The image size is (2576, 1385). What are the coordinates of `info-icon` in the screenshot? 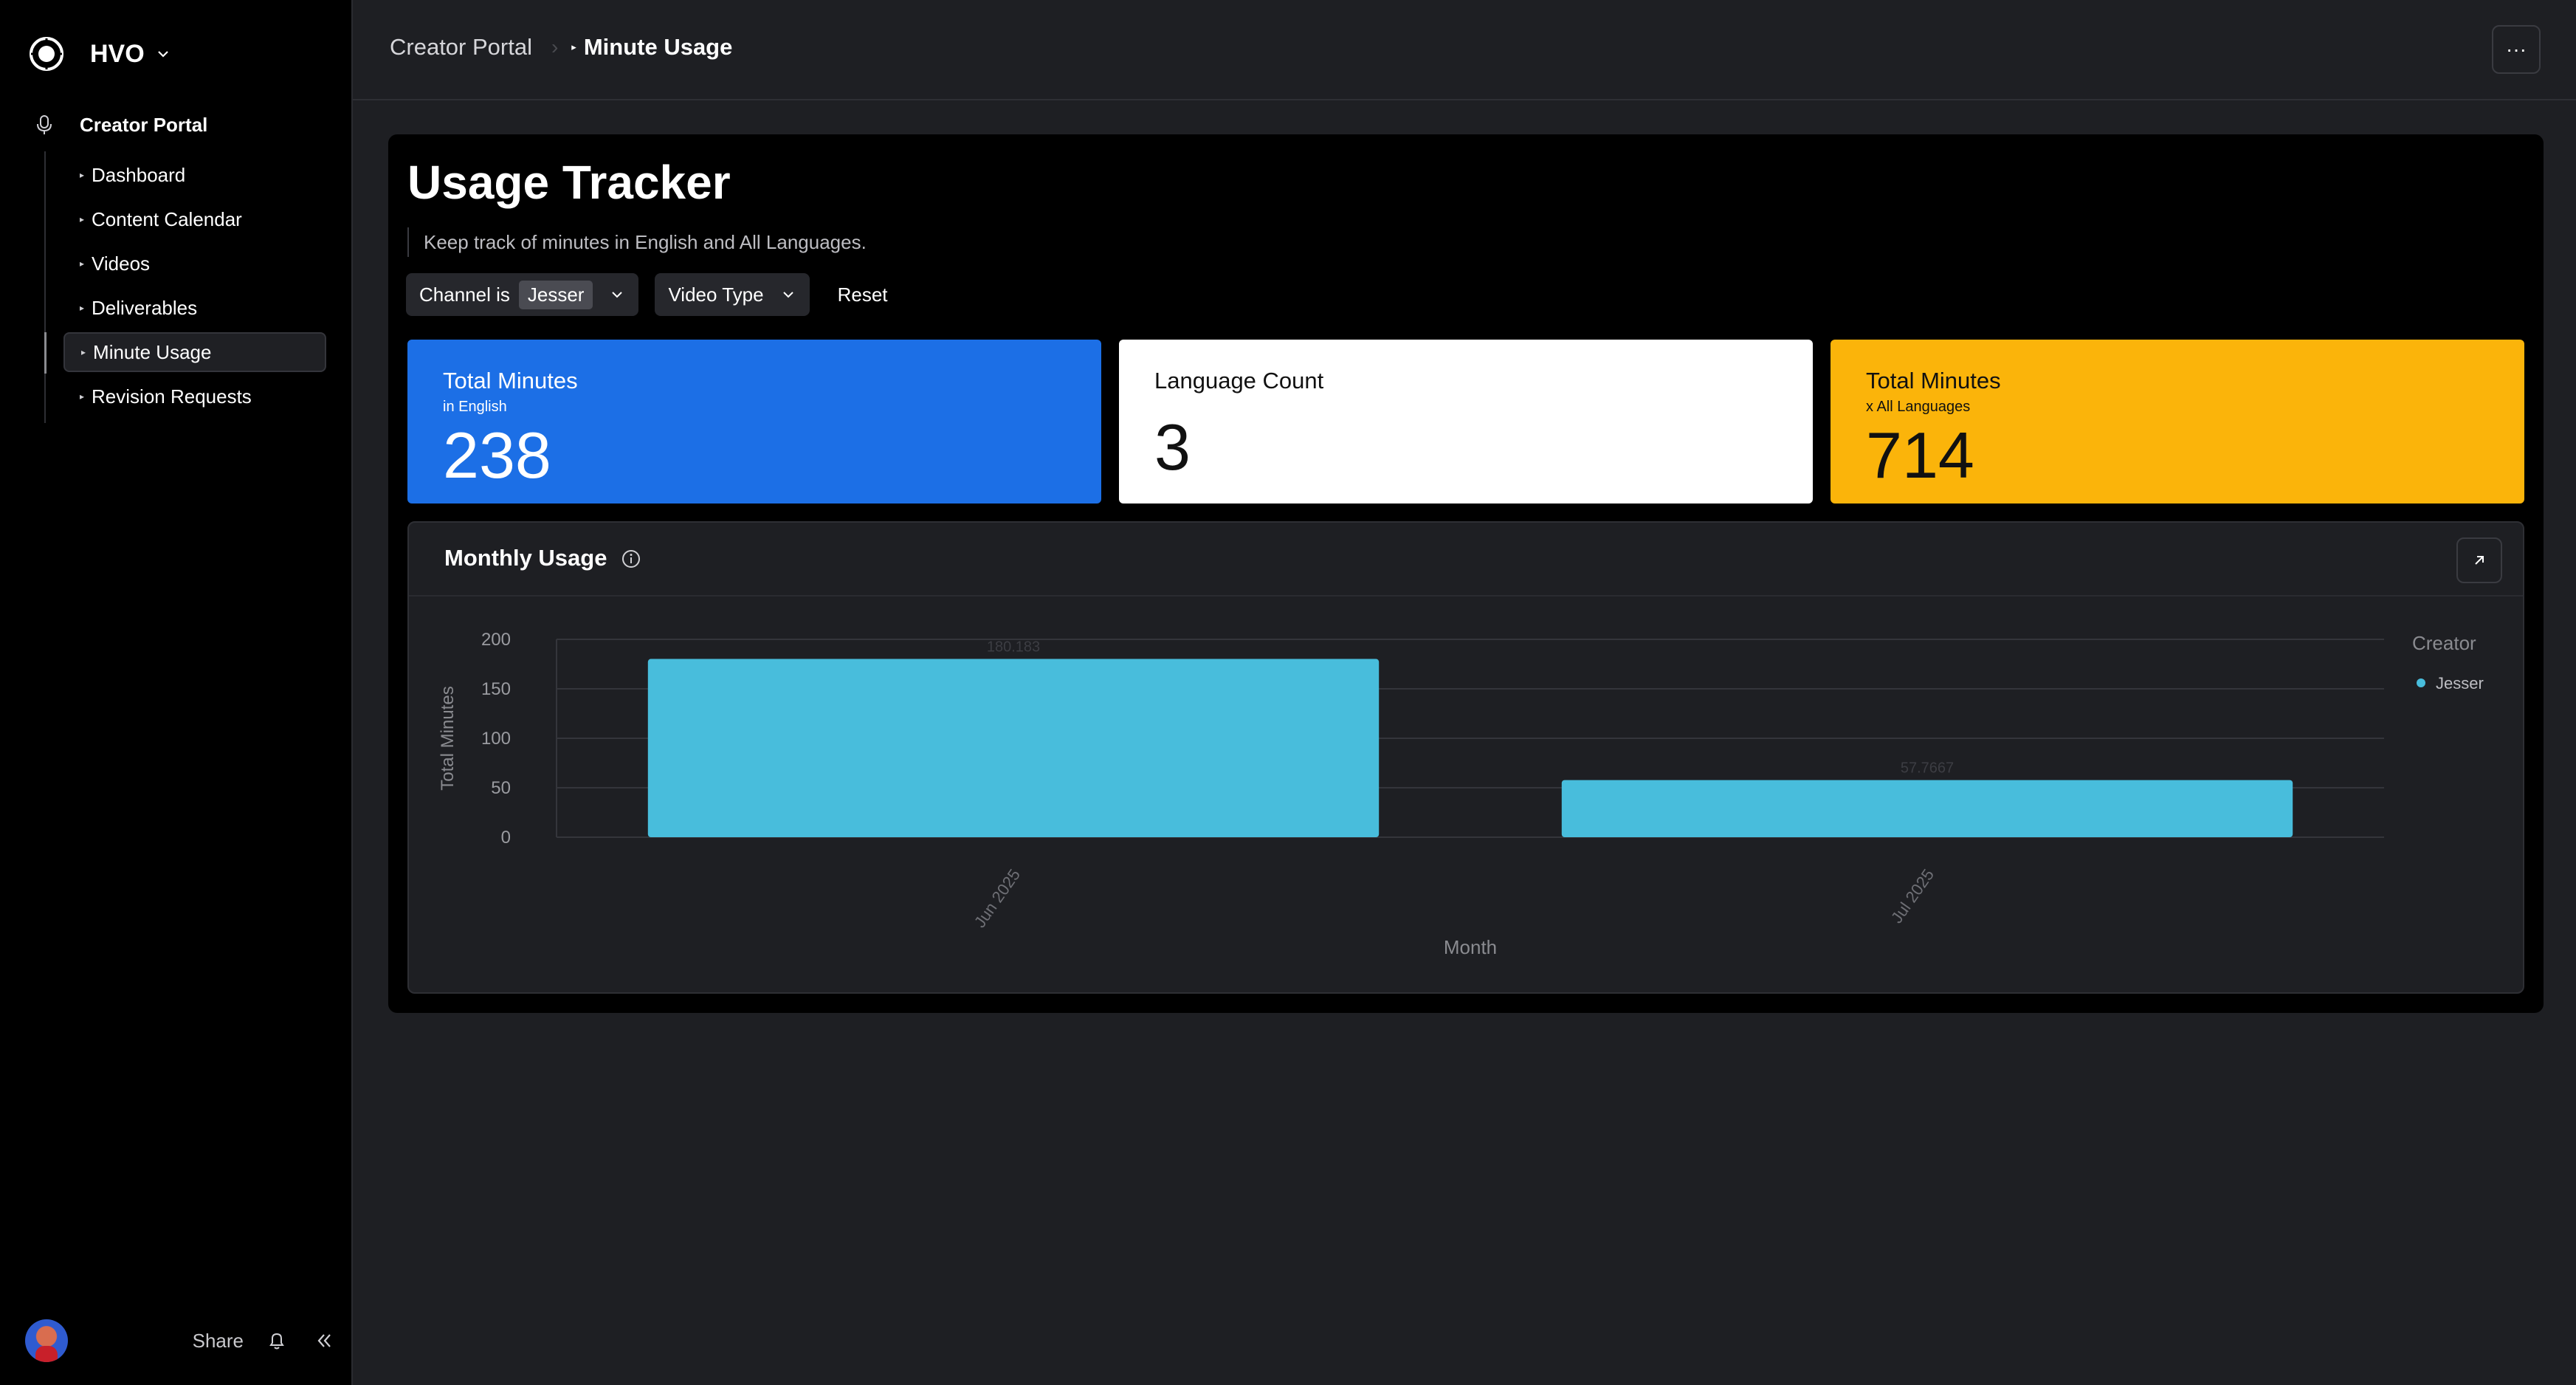 It's located at (631, 559).